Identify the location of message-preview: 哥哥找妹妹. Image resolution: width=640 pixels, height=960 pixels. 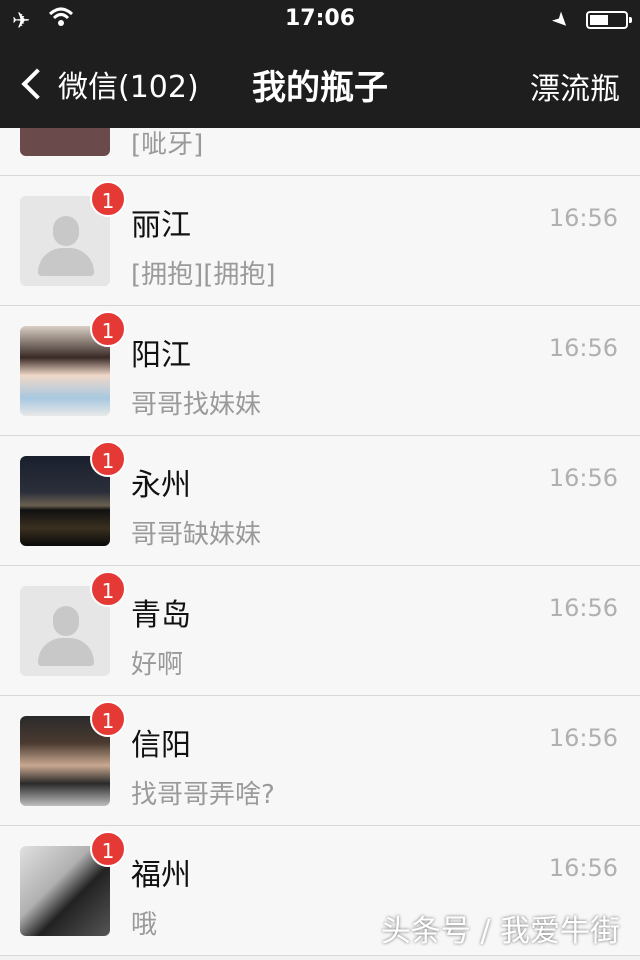
(196, 405).